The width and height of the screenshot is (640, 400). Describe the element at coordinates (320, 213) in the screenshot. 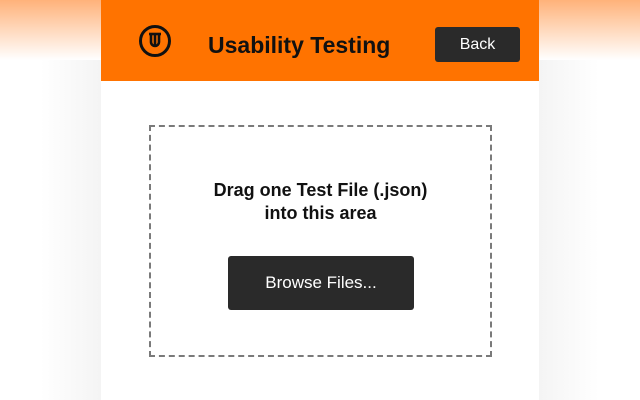

I see `drop-instructions-line-2: into this area` at that location.